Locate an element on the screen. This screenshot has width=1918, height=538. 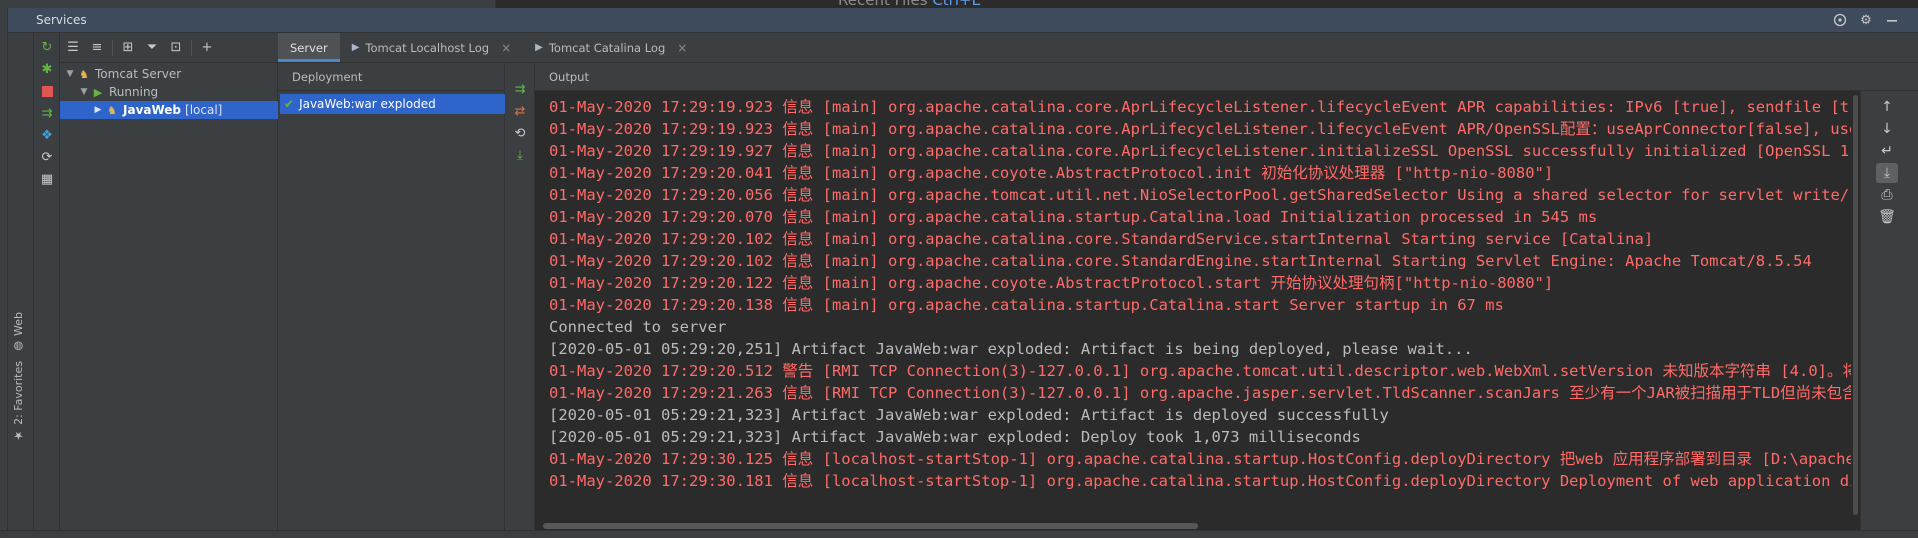
trash-icon: 🗑 is located at coordinates (1887, 217).